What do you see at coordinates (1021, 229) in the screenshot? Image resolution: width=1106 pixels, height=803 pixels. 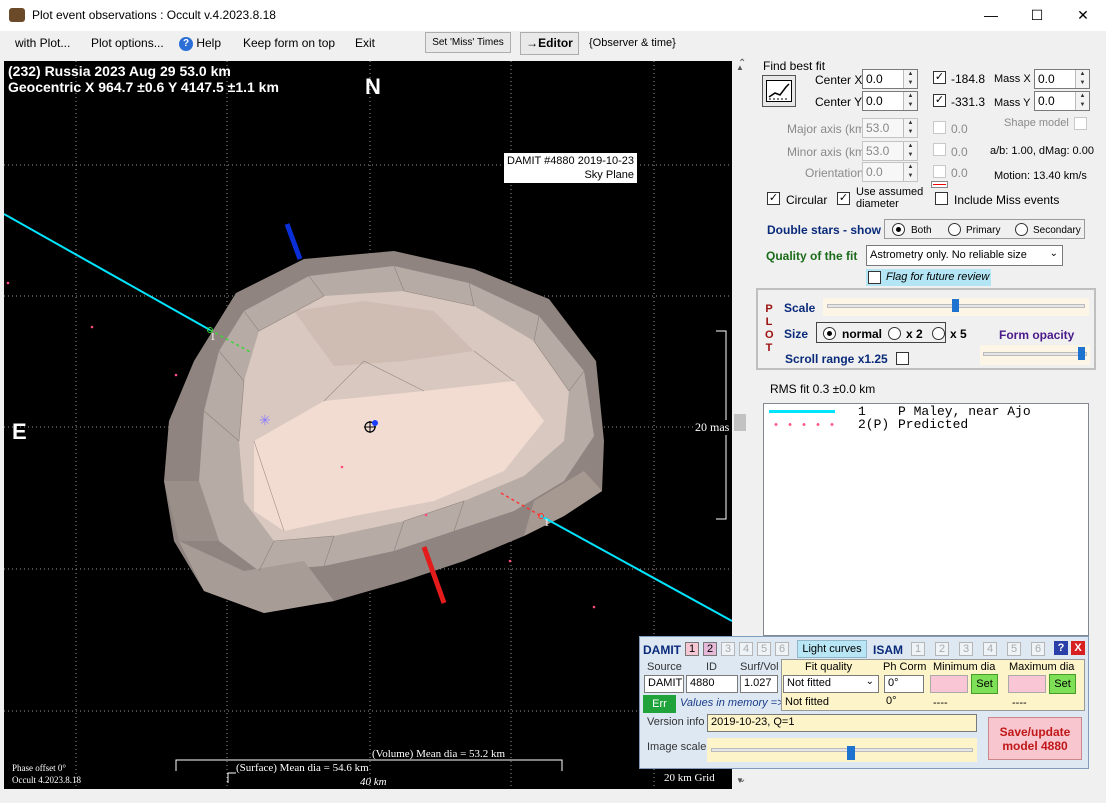 I see `secondary-radio` at bounding box center [1021, 229].